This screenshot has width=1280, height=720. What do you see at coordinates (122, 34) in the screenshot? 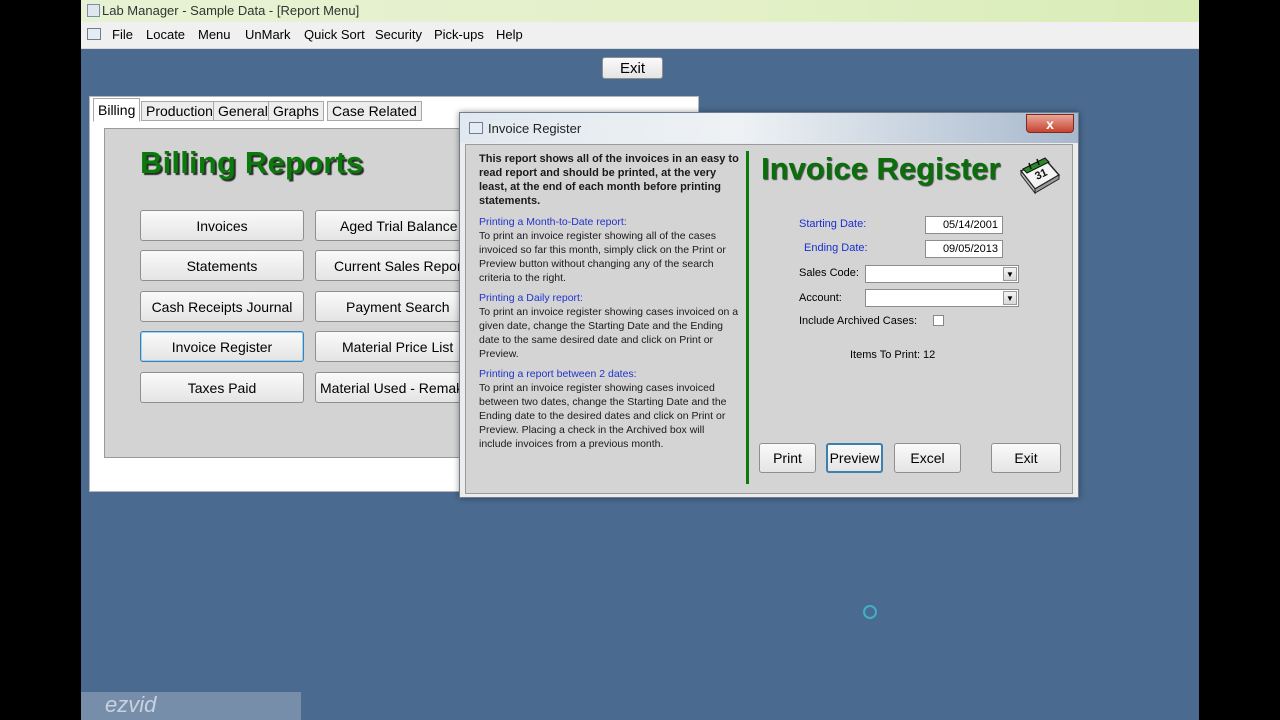
I see `menu-file: File` at bounding box center [122, 34].